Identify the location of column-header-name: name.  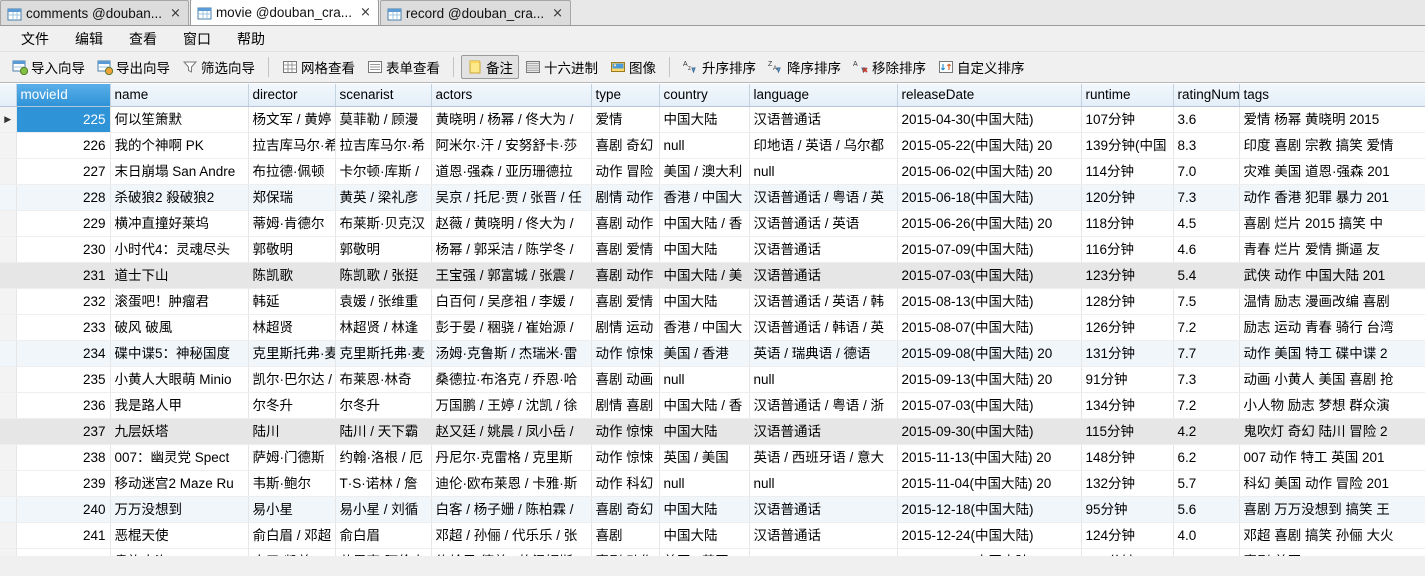
(179, 95).